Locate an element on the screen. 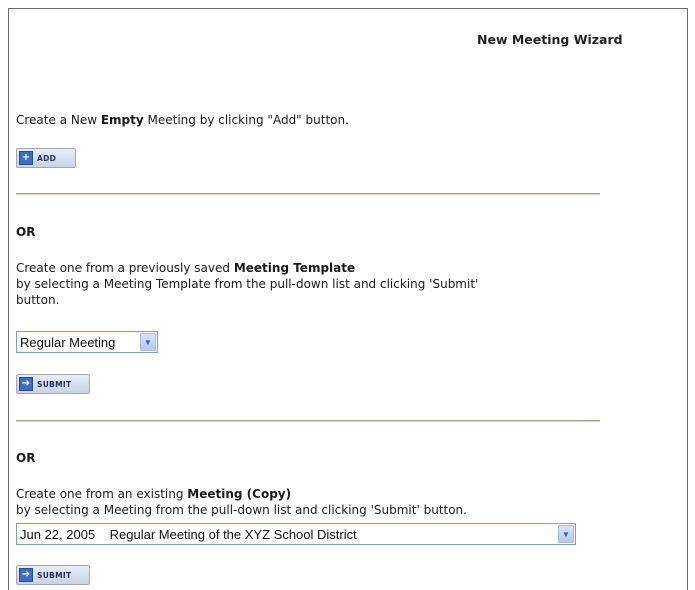 The height and width of the screenshot is (590, 695). page-title: New Meeting Wizard is located at coordinates (550, 39).